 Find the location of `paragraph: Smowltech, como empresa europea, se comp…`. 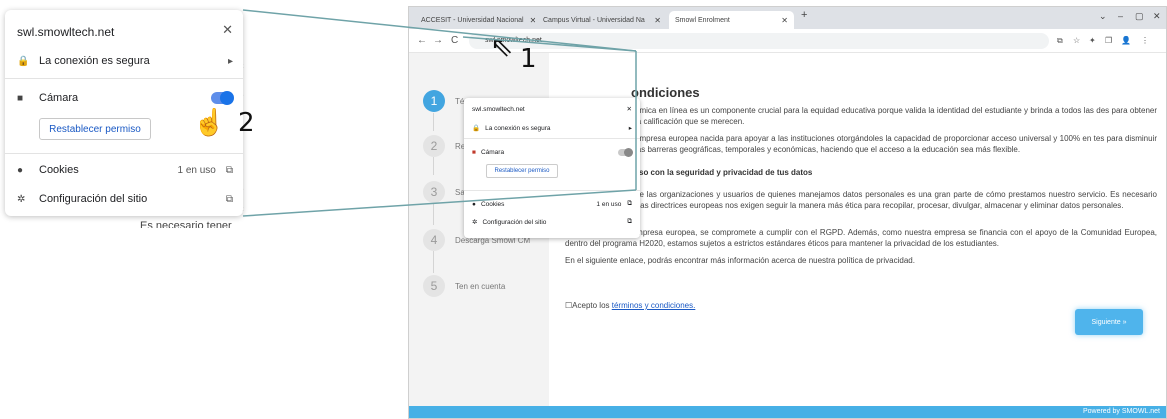

paragraph: Smowltech, como empresa europea, se comp… is located at coordinates (861, 238).